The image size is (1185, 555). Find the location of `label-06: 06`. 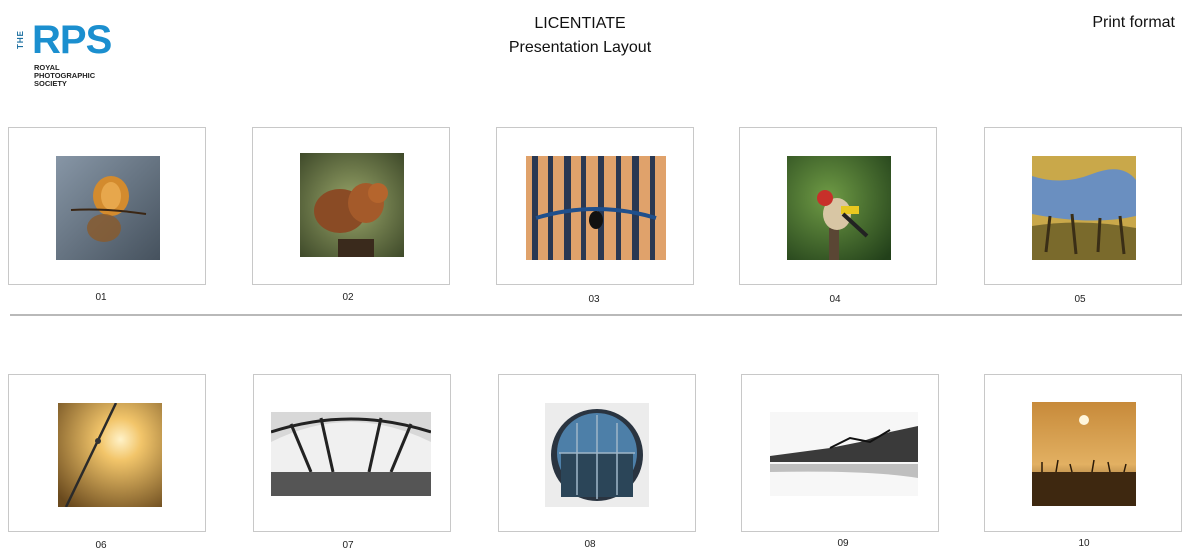

label-06: 06 is located at coordinates (101, 545).